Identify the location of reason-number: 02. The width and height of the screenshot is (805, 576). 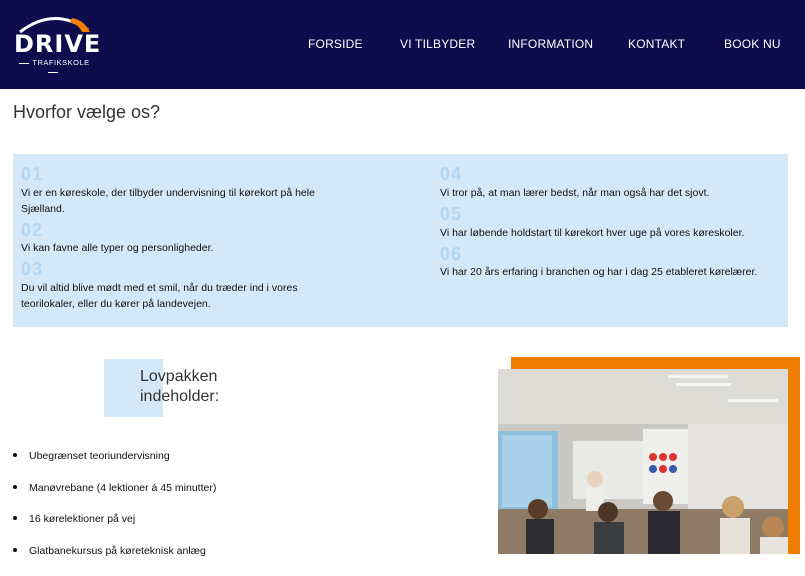
(32, 230).